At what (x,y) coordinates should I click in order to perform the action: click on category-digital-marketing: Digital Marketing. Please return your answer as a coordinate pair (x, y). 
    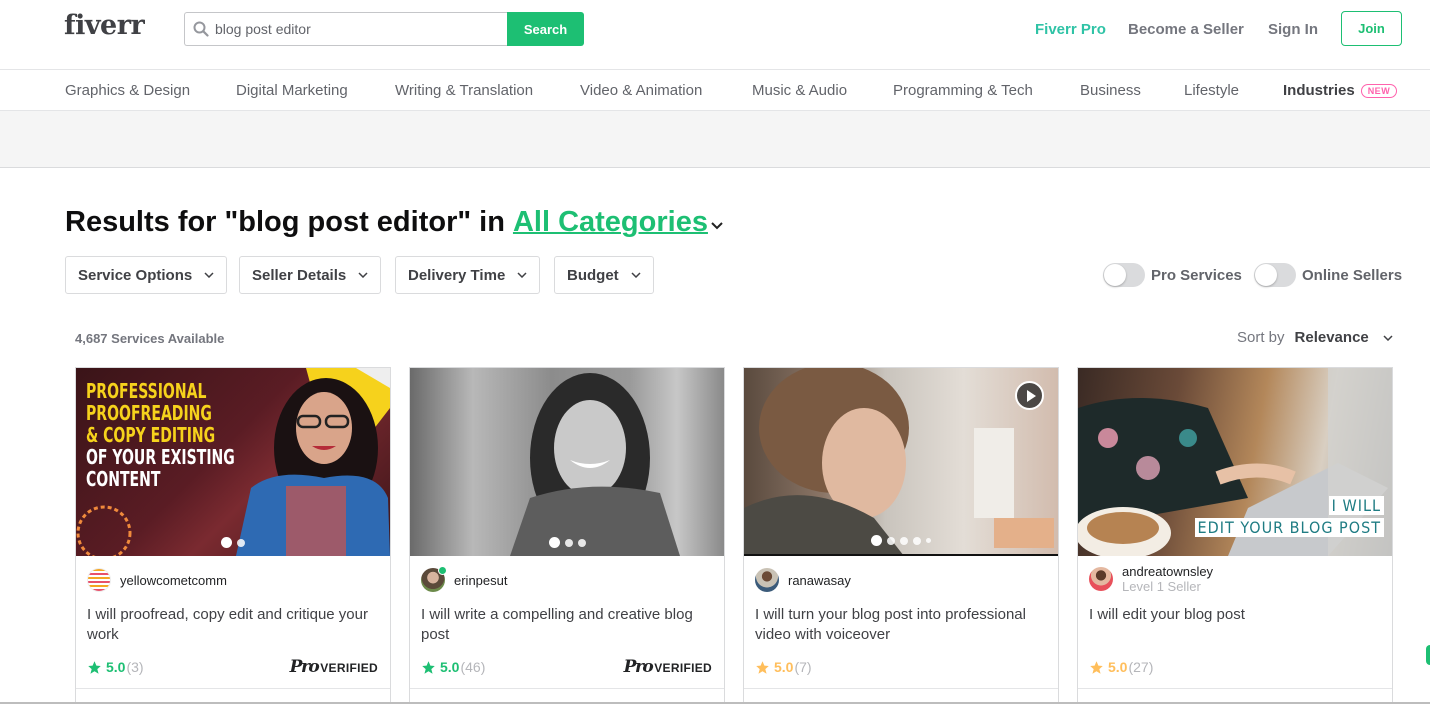
    Looking at the image, I should click on (292, 90).